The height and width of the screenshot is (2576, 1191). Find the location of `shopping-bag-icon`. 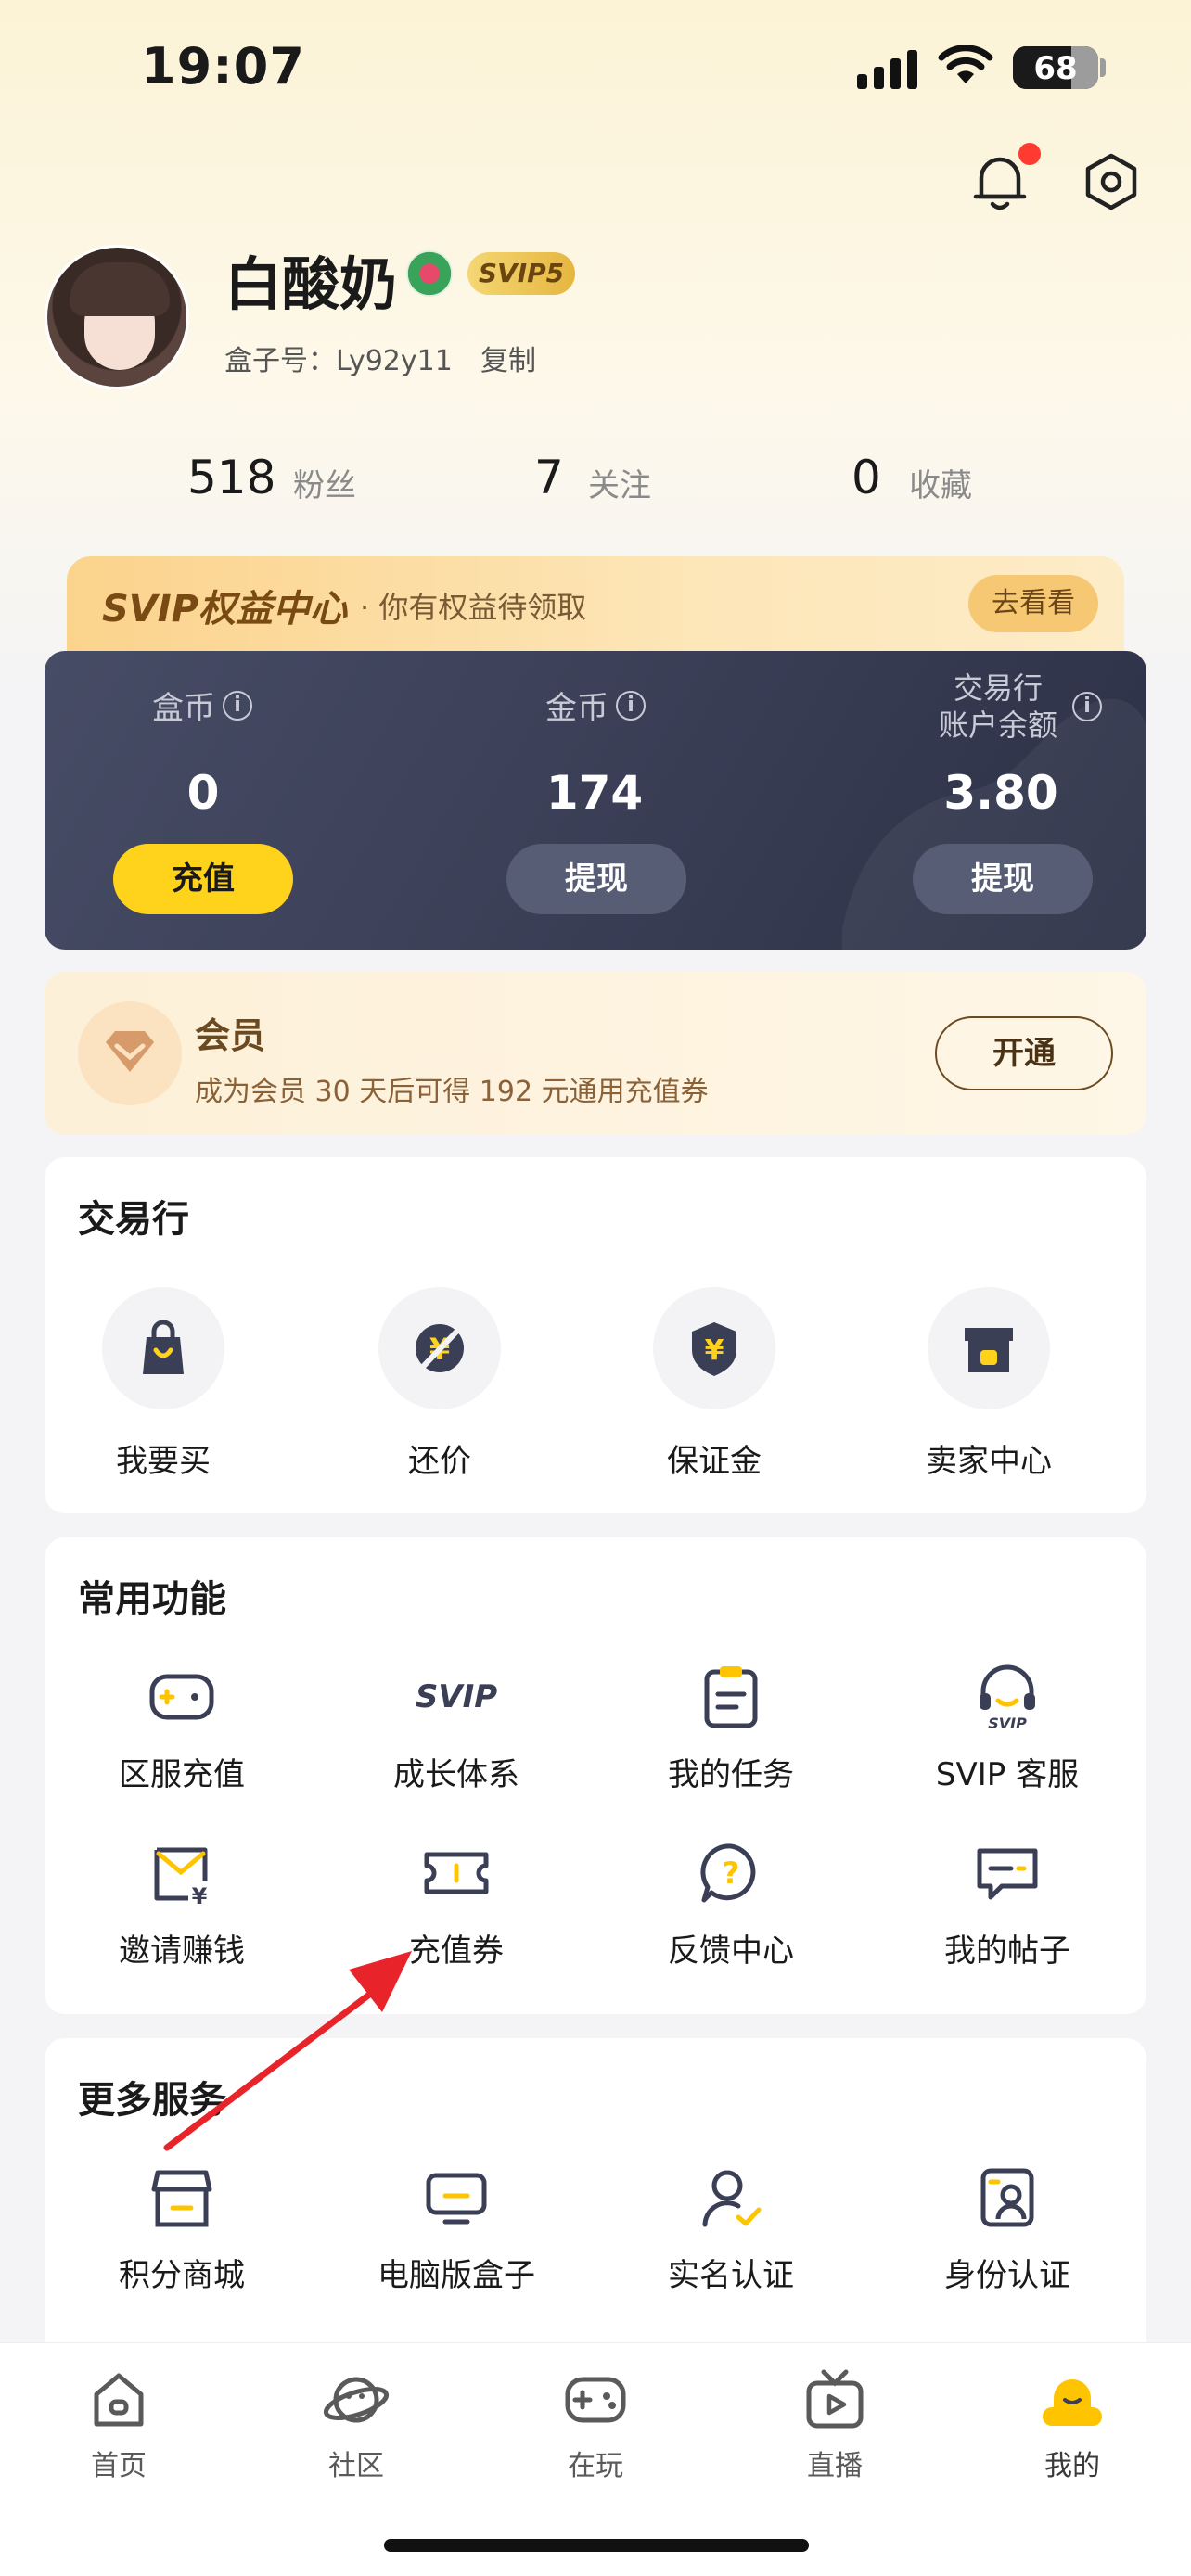

shopping-bag-icon is located at coordinates (163, 1348).